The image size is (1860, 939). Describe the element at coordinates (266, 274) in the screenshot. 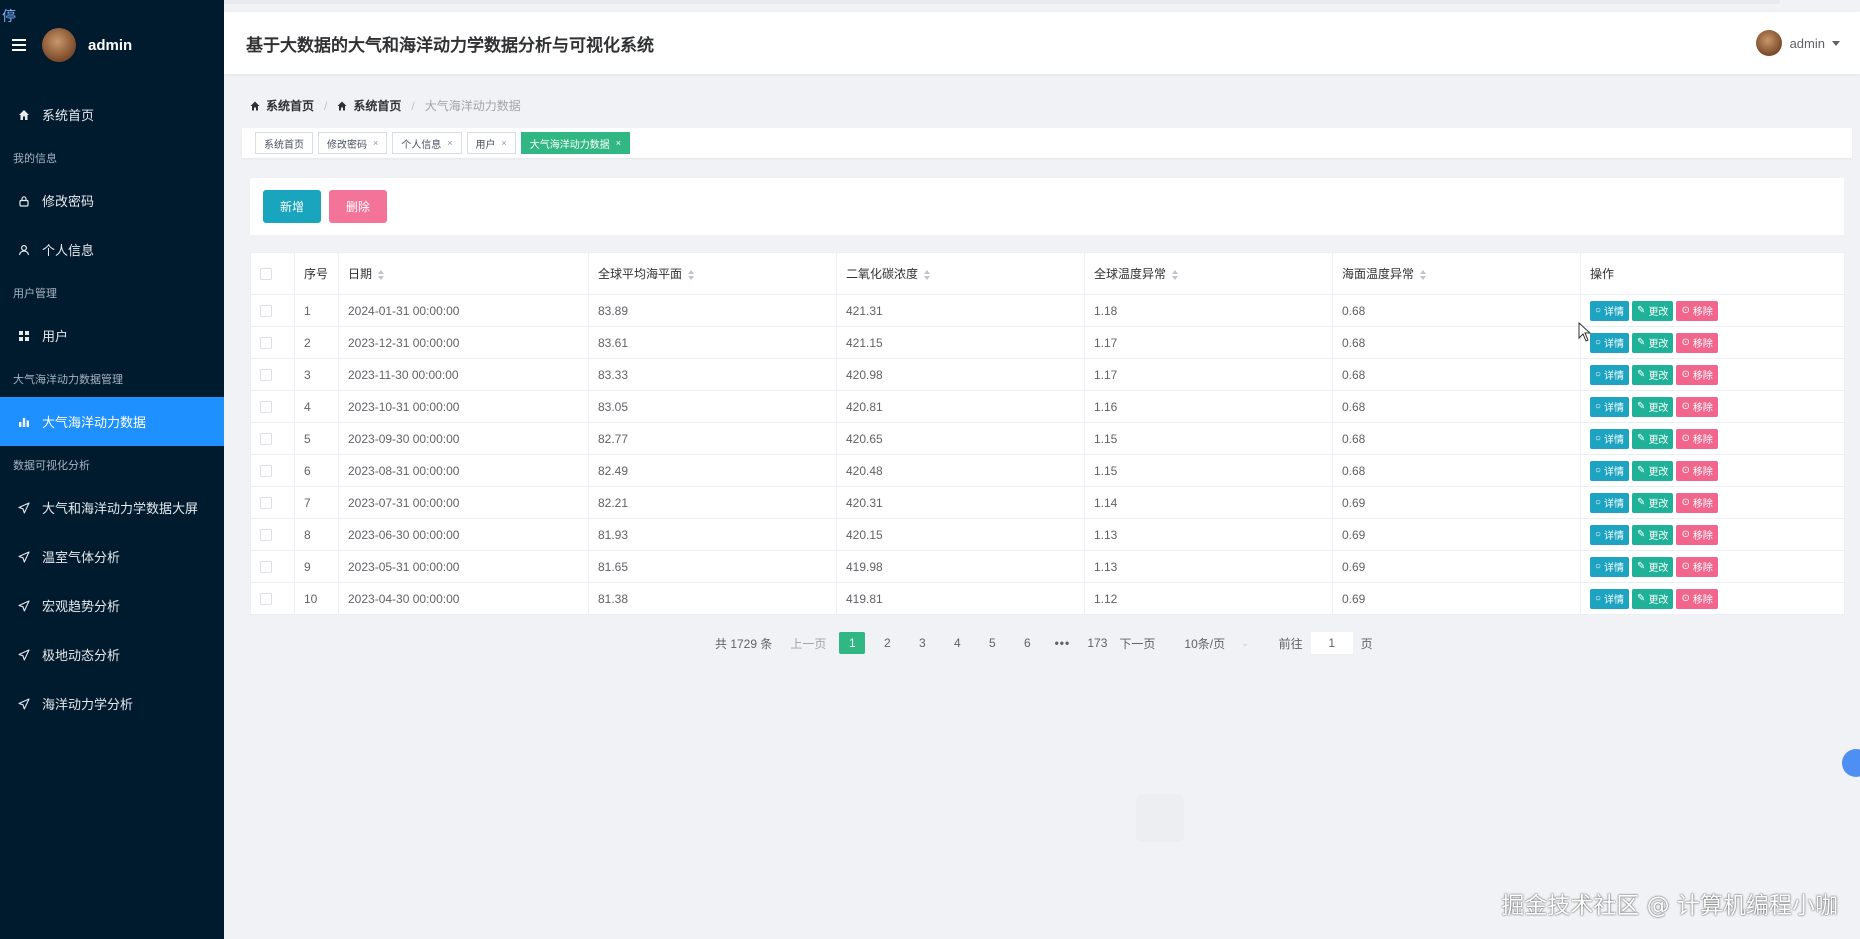

I see `select-all-checkbox` at that location.